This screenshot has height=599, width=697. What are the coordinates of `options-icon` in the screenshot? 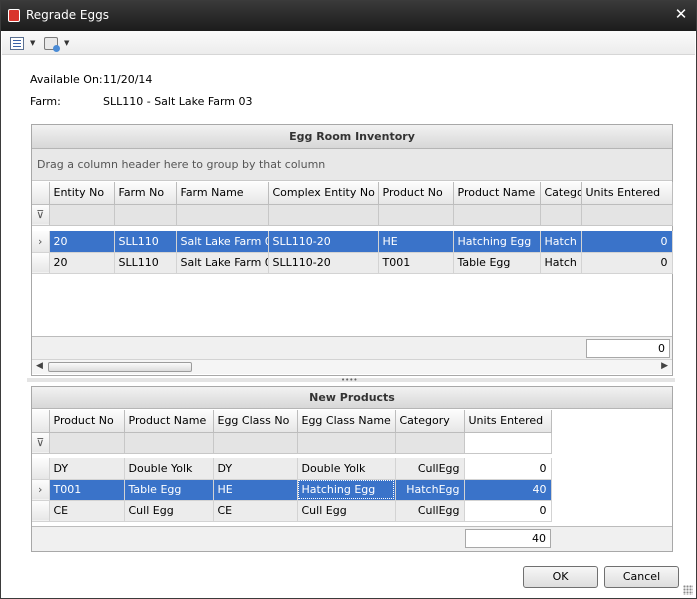 It's located at (52, 44).